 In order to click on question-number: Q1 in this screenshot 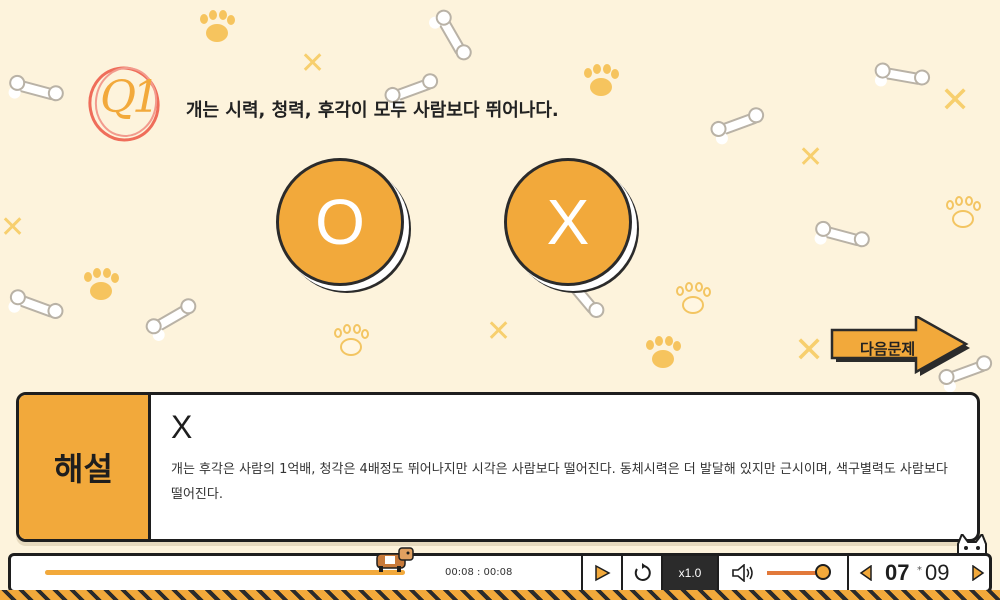, I will do `click(130, 97)`.